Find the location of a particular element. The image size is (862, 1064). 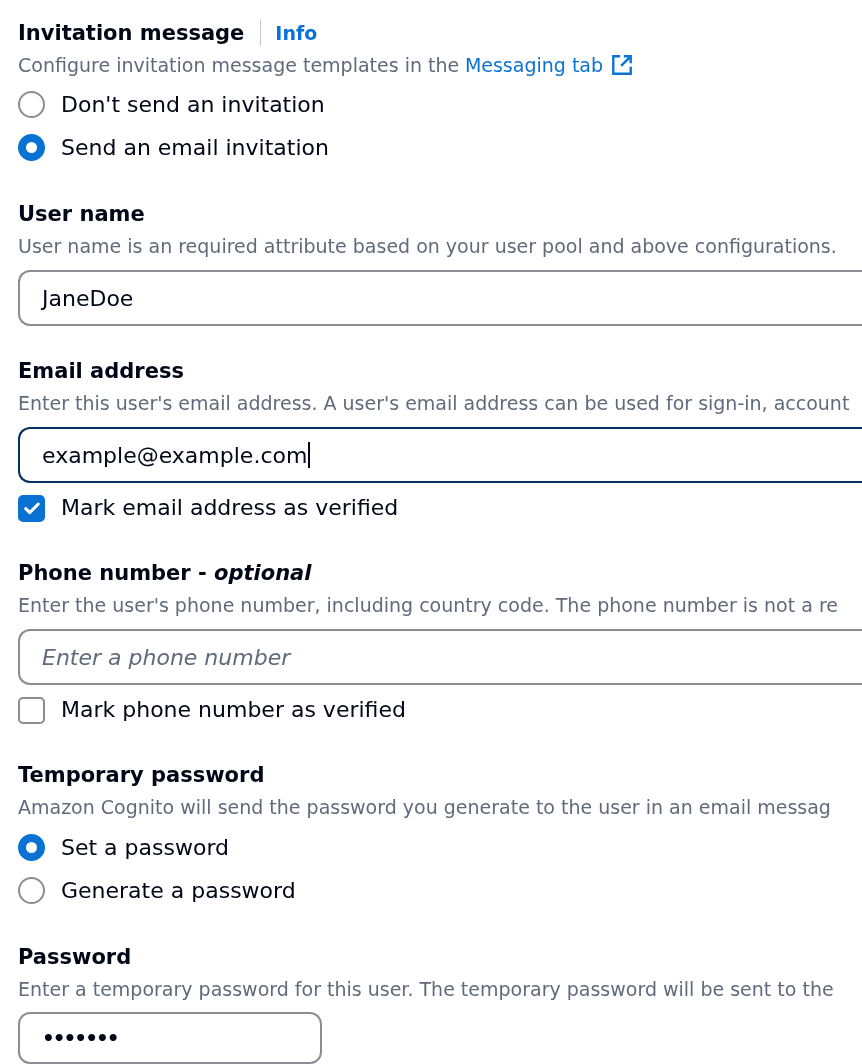

field-label: Phone number - optional is located at coordinates (165, 573).